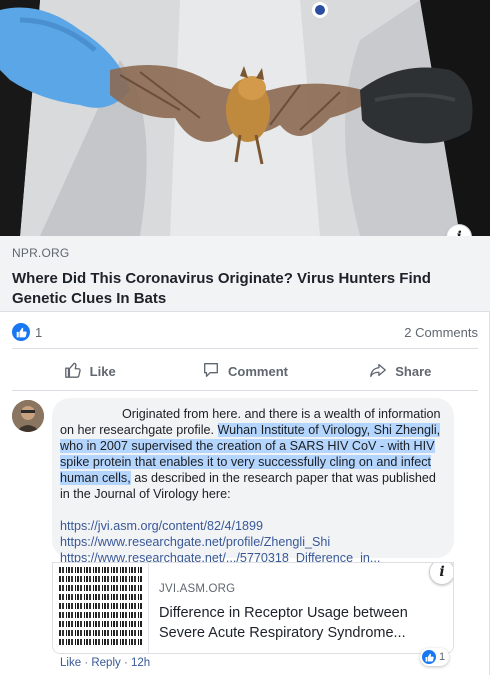 The width and height of the screenshot is (493, 675). Describe the element at coordinates (197, 589) in the screenshot. I see `preview-domain: JVI.ASM.ORG` at that location.